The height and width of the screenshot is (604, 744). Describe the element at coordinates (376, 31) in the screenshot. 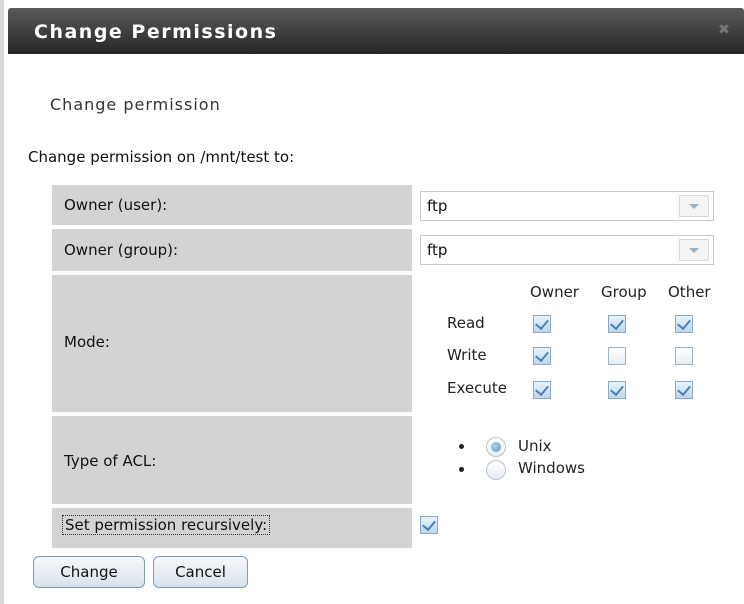

I see `dialog-titlebar: Change Permissions ✖` at that location.